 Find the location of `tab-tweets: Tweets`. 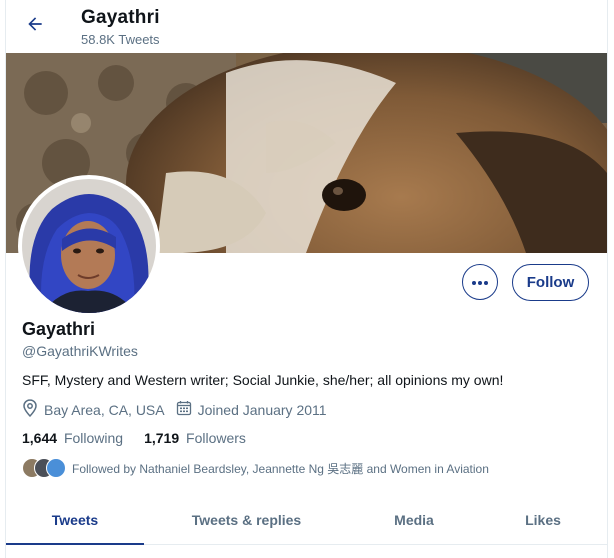

tab-tweets: Tweets is located at coordinates (75, 520).